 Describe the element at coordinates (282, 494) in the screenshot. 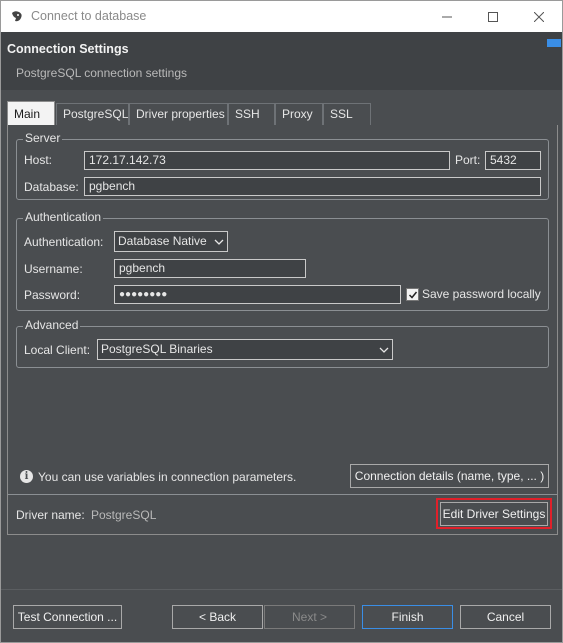

I see `driver-divider` at that location.